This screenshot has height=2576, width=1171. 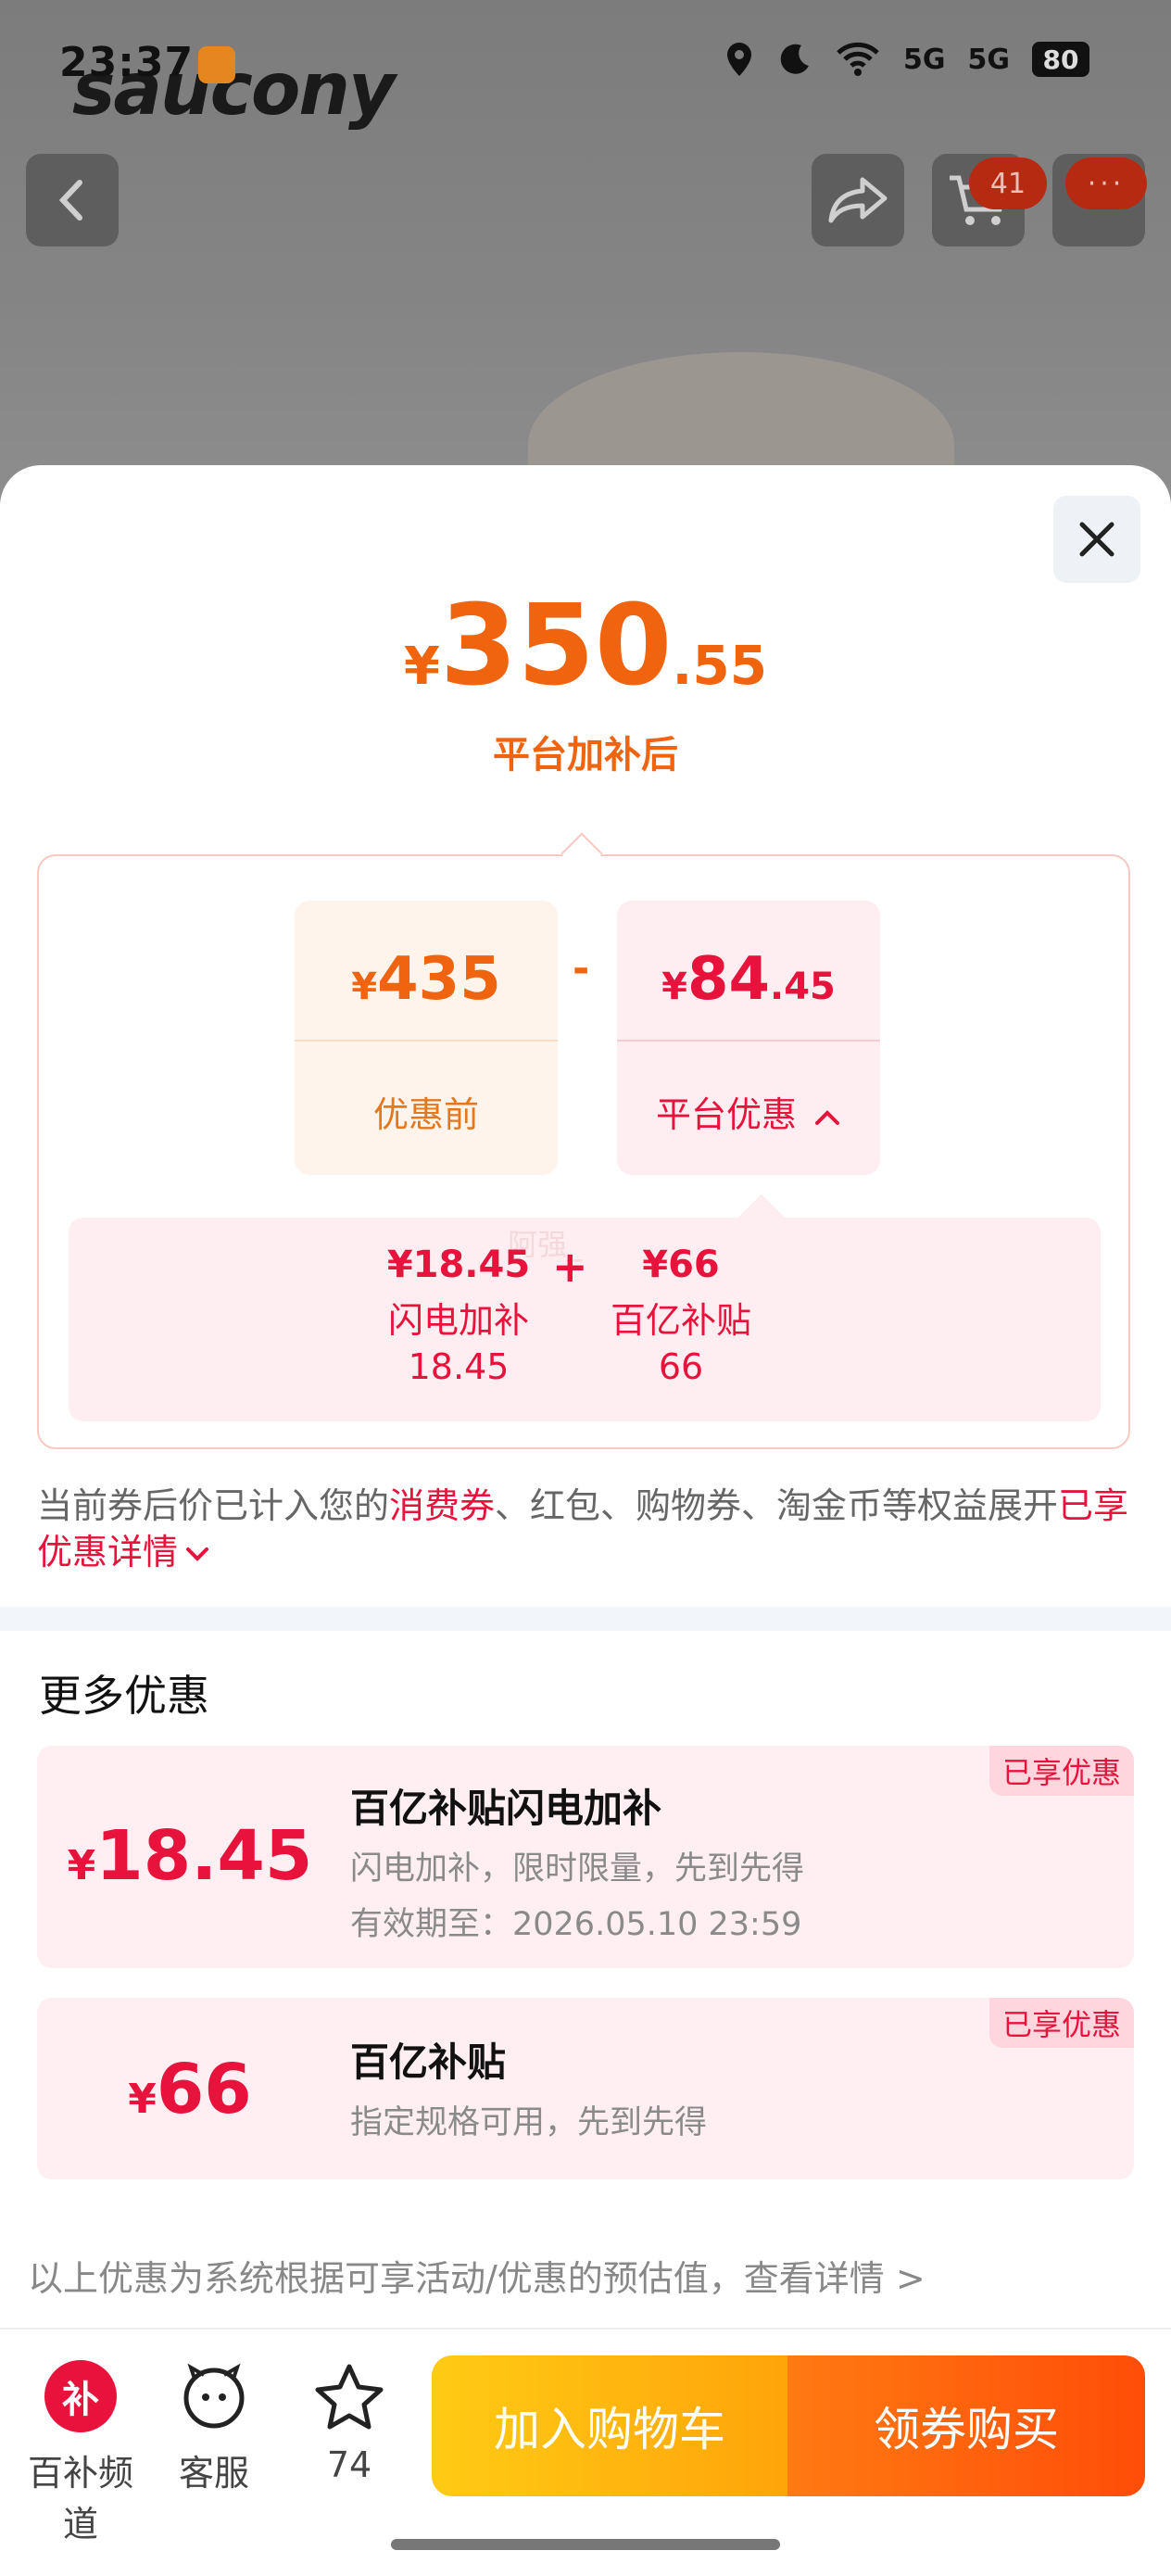 What do you see at coordinates (585, 2329) in the screenshot?
I see `bottom-bar-divider` at bounding box center [585, 2329].